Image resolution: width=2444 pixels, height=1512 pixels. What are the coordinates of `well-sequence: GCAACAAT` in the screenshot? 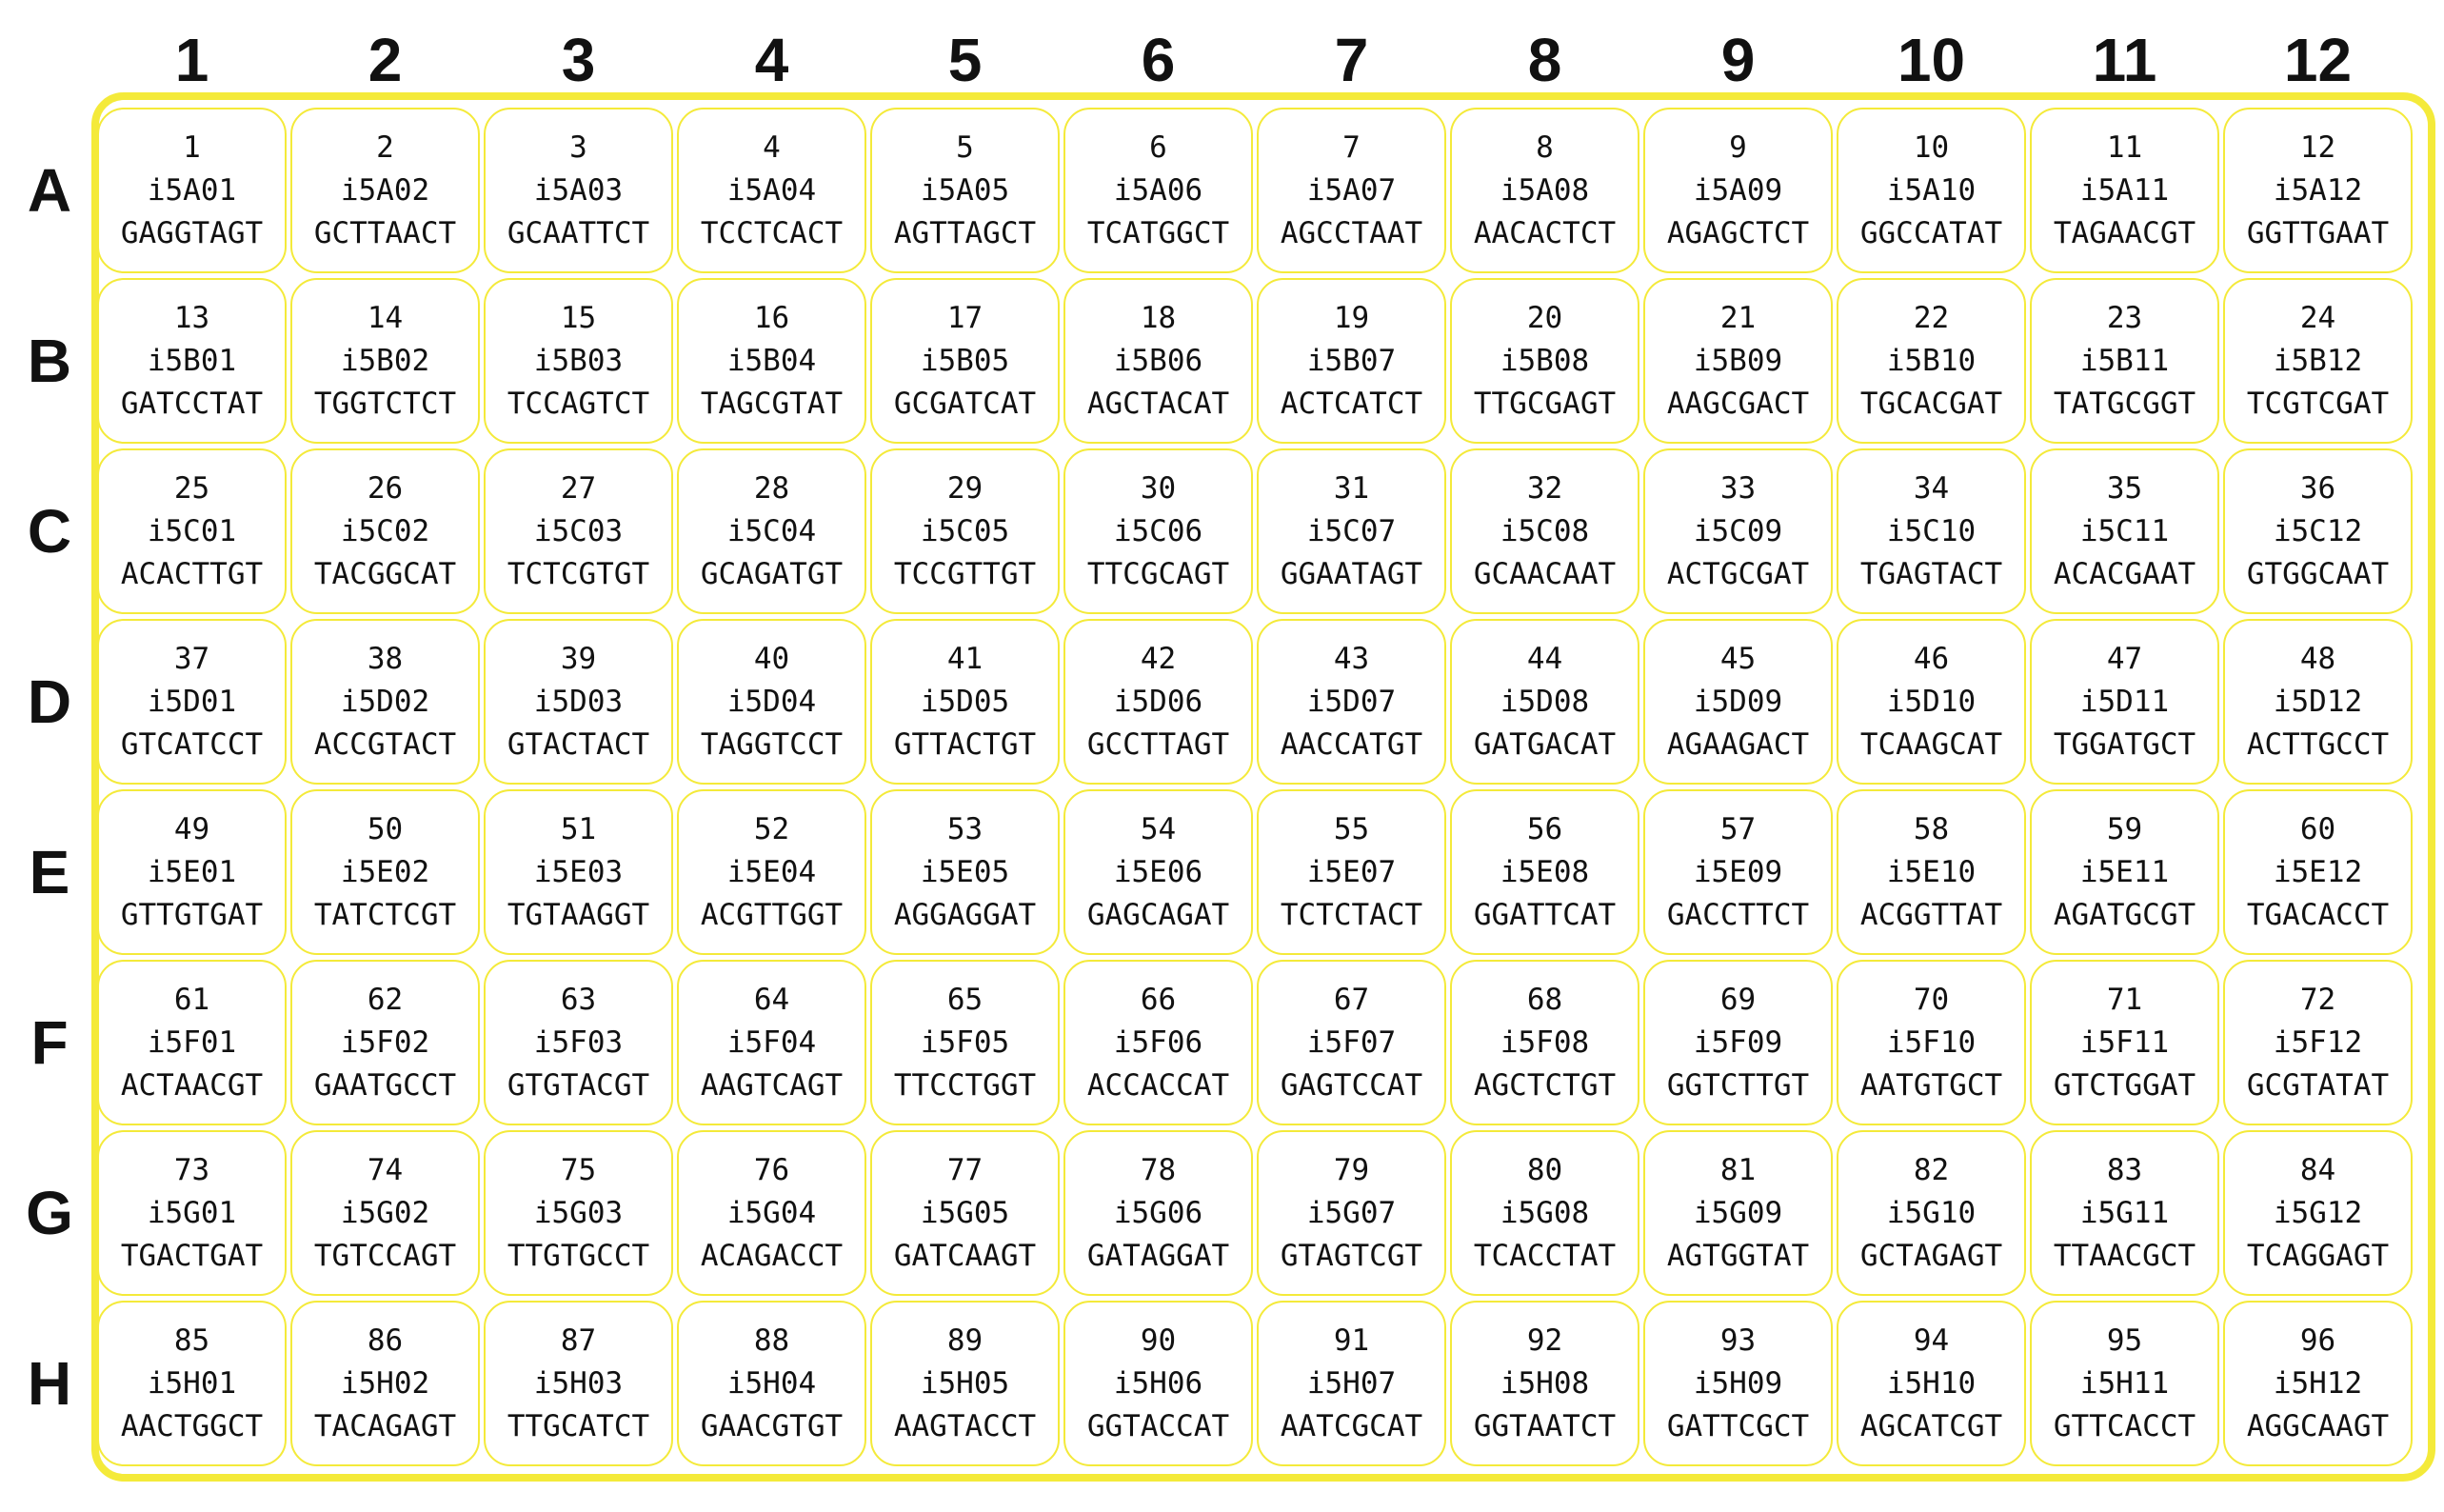 It's located at (1545, 573).